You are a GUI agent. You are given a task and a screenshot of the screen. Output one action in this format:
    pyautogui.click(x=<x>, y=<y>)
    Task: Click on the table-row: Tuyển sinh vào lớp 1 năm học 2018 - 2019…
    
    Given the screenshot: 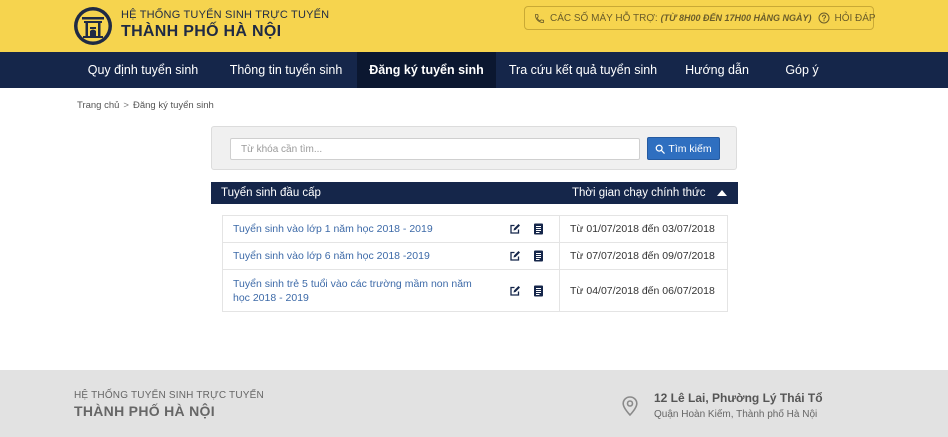 What is the action you would take?
    pyautogui.click(x=475, y=229)
    